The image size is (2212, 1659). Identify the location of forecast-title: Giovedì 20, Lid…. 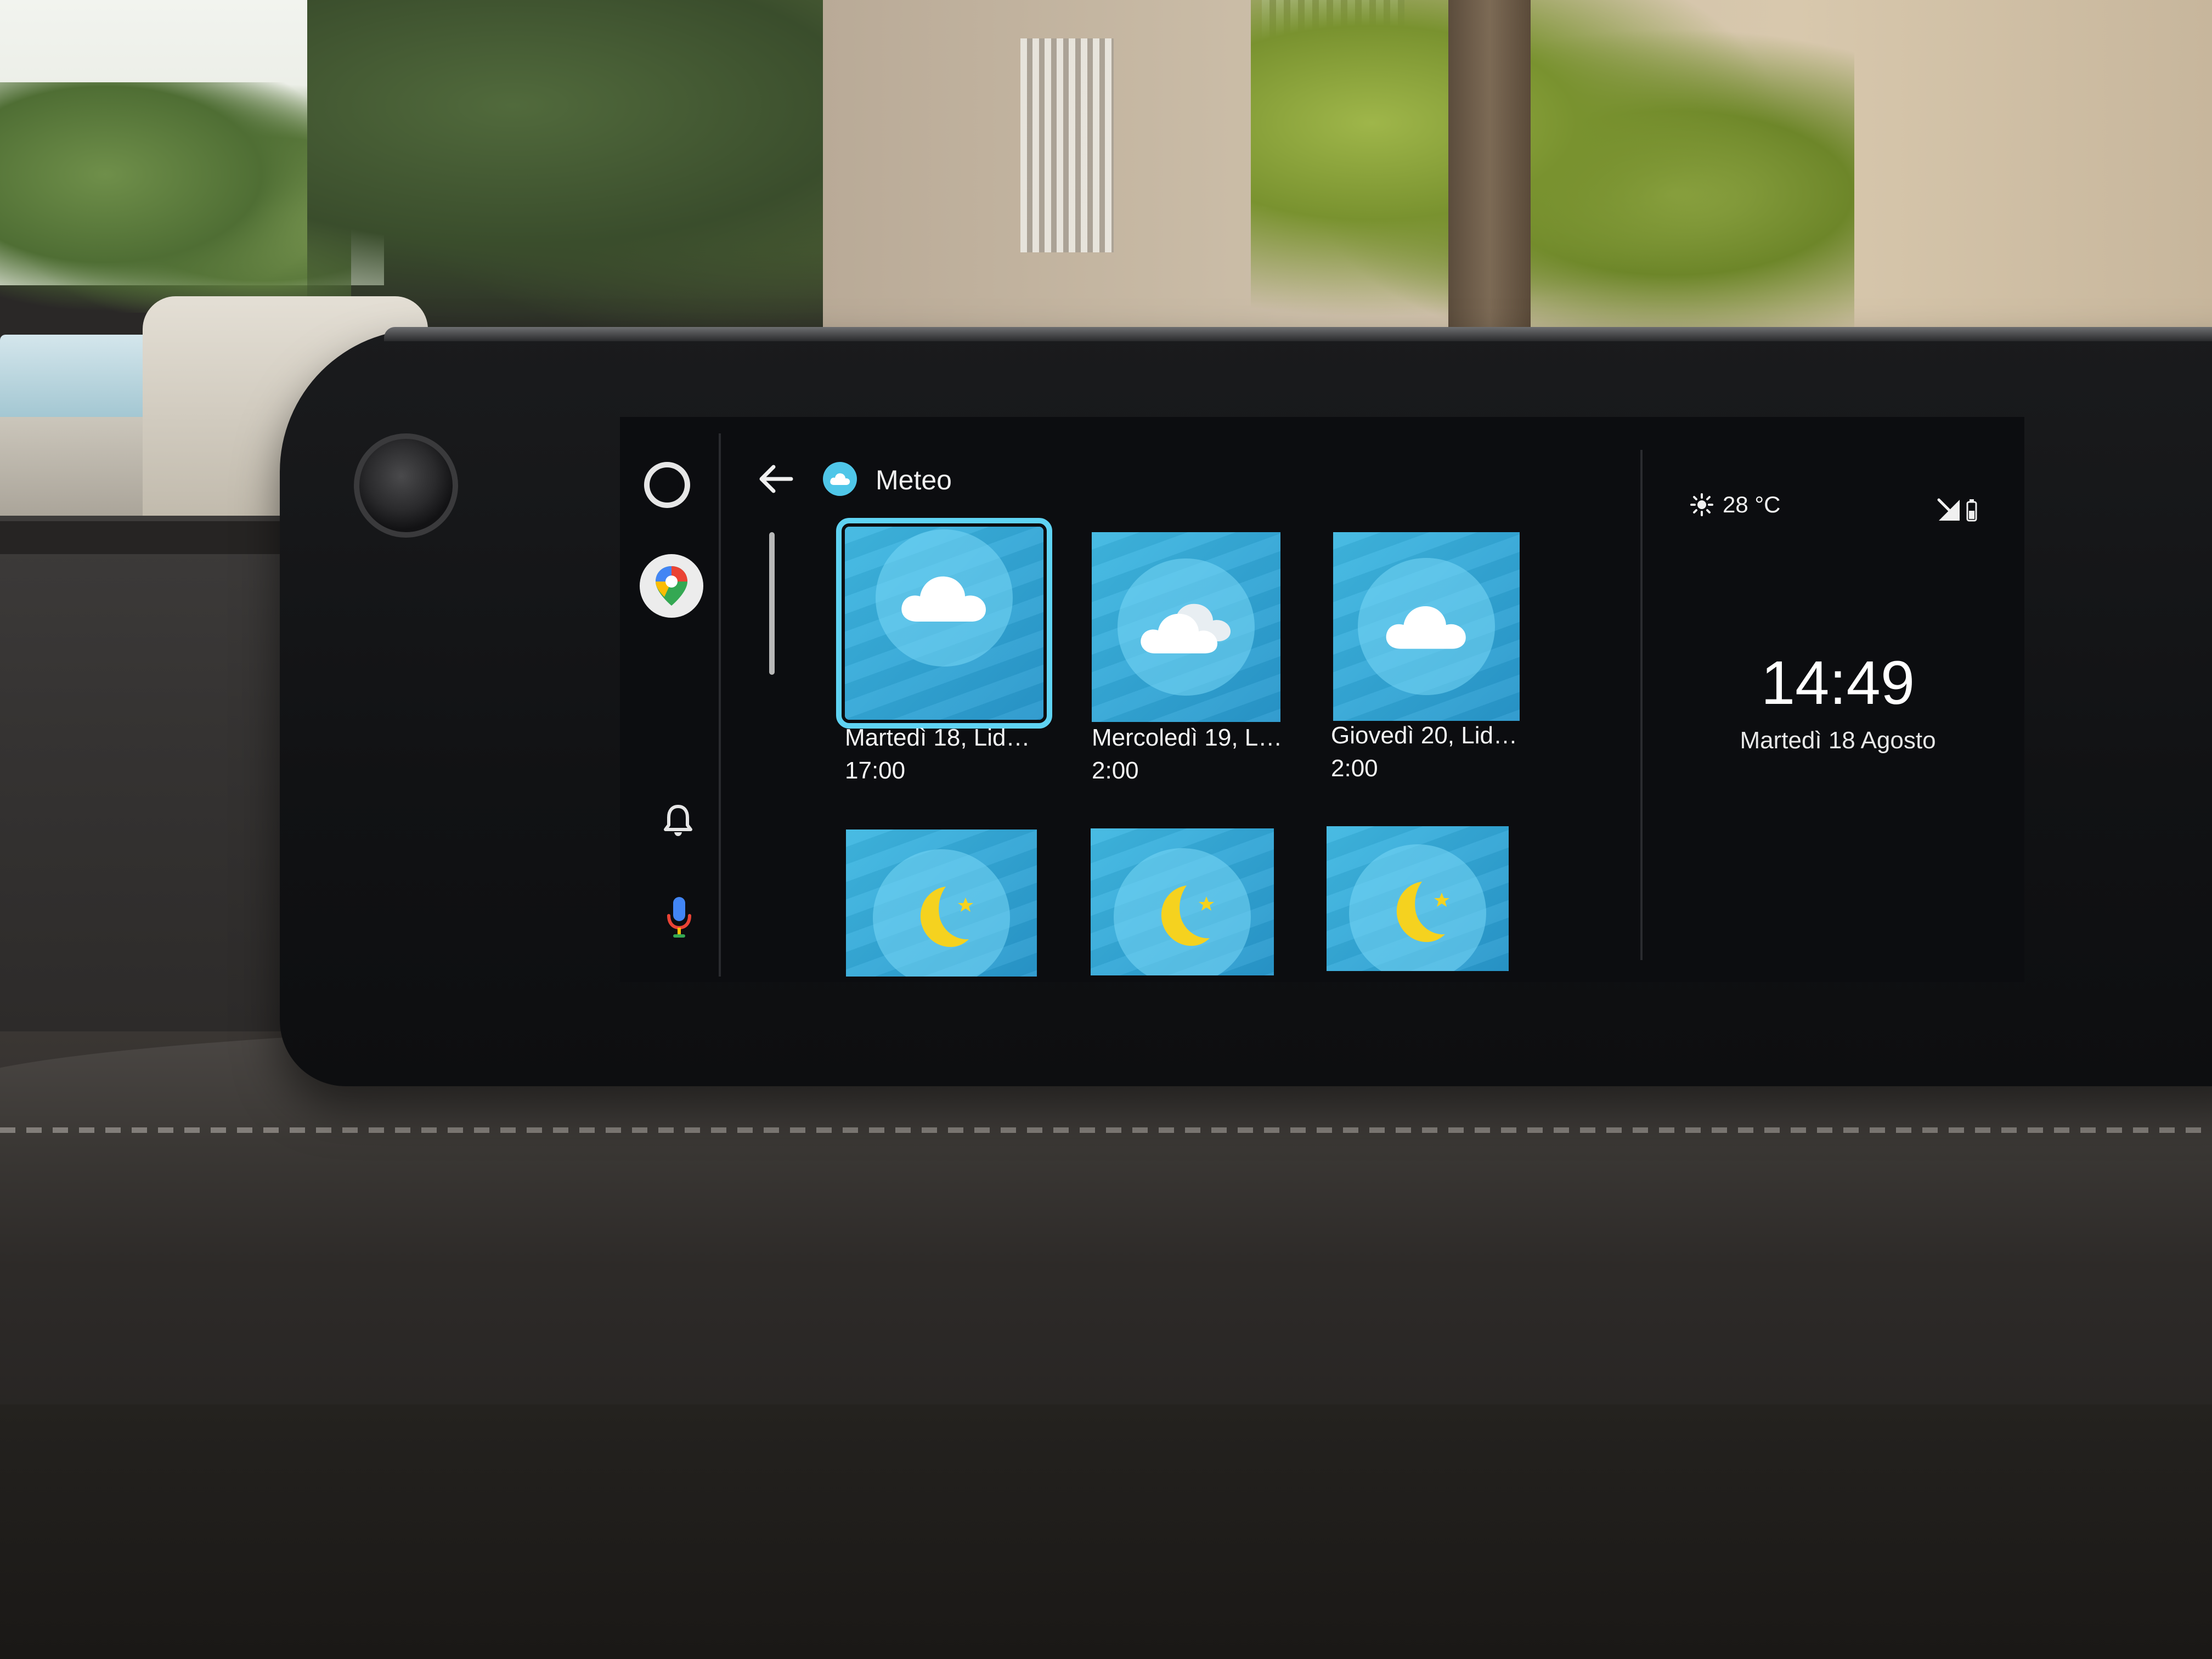
(1424, 735).